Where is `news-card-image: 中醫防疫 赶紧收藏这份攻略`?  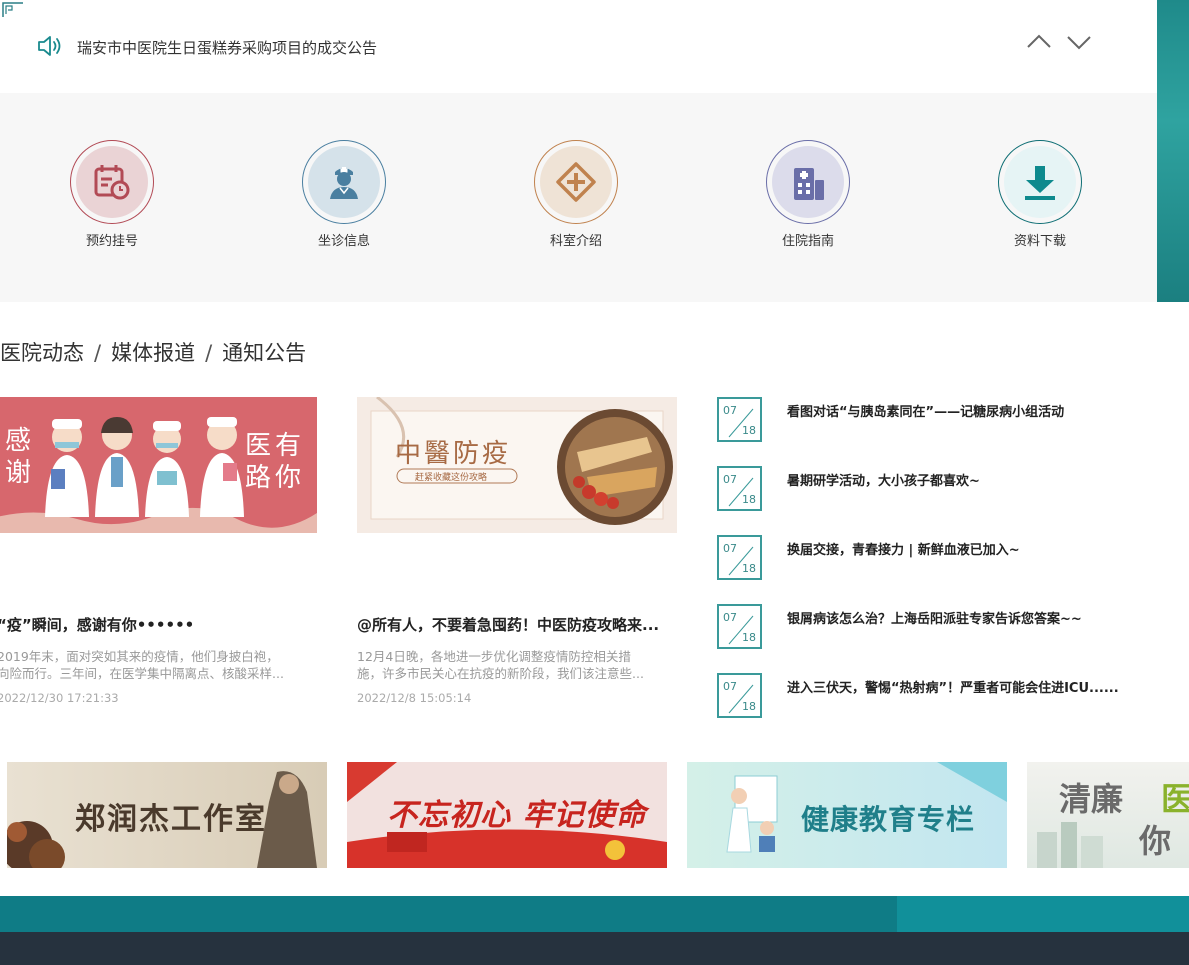 news-card-image: 中醫防疫 赶紧收藏这份攻略 is located at coordinates (517, 465).